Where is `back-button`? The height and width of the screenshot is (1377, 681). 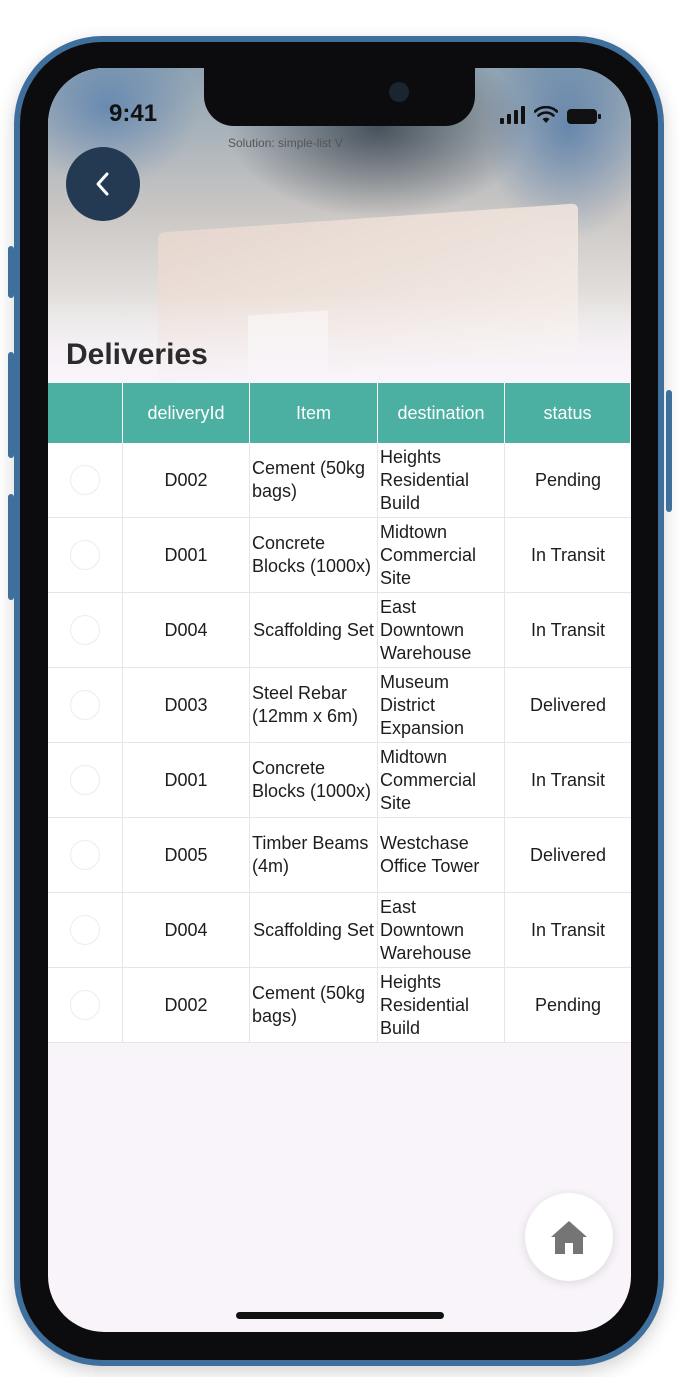
back-button is located at coordinates (103, 184).